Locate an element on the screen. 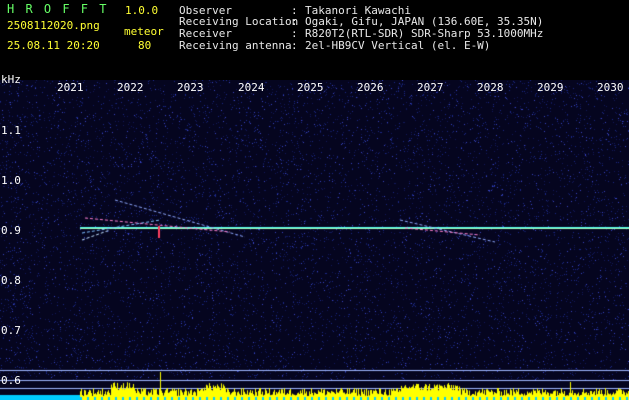 The image size is (629, 400). year-tick-2022: 2022 is located at coordinates (130, 87).